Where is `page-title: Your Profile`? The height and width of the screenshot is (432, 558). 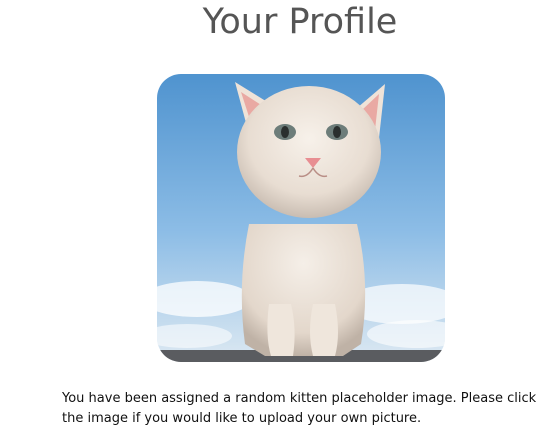 page-title: Your Profile is located at coordinates (300, 22).